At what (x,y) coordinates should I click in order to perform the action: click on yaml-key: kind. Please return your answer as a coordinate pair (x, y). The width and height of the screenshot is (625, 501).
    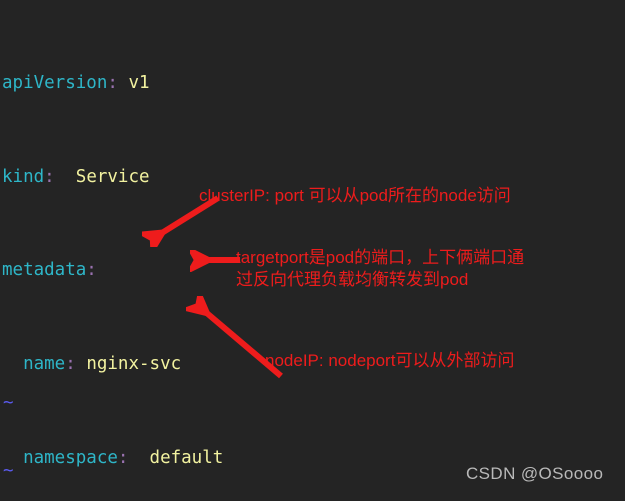
    Looking at the image, I should click on (23, 176).